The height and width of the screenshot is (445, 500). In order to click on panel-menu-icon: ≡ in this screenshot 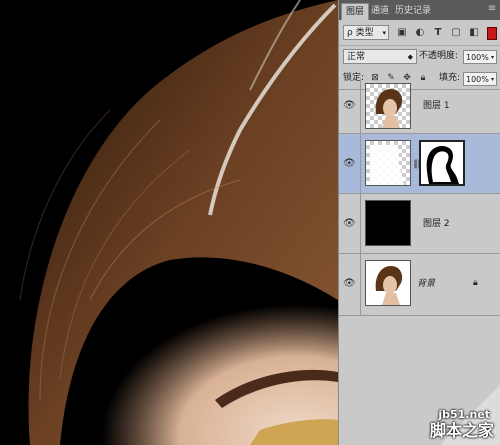, I will do `click(492, 9)`.